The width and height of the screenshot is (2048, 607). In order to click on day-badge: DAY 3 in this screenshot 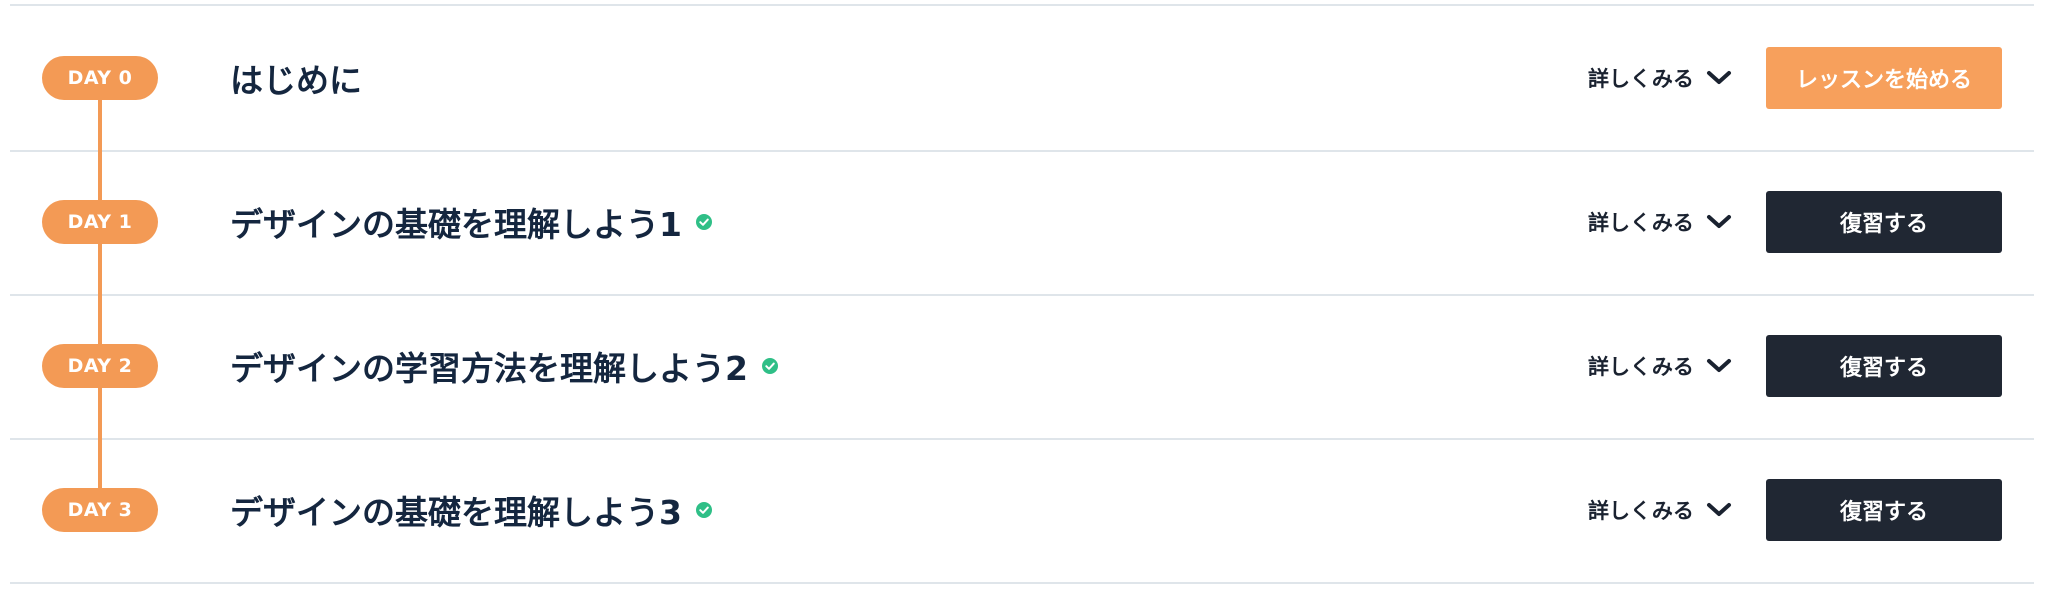, I will do `click(100, 510)`.